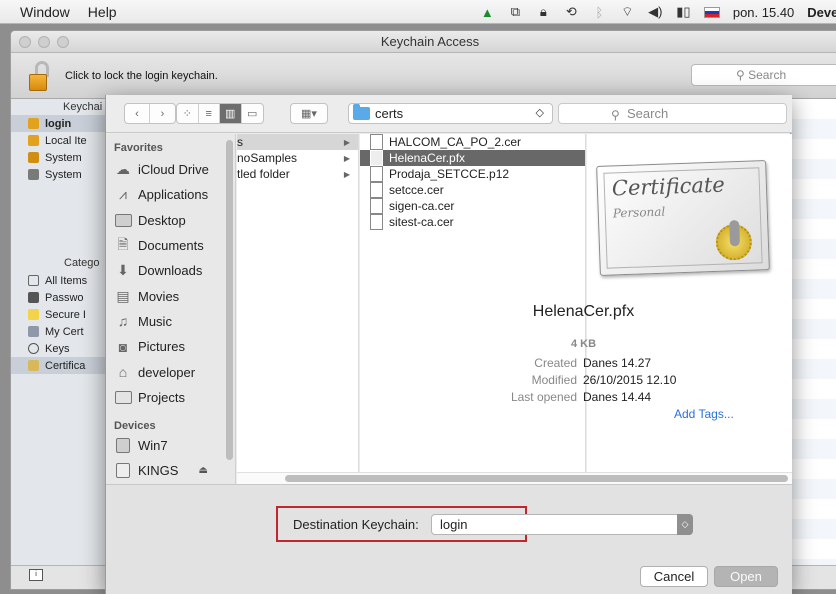 The width and height of the screenshot is (836, 594). What do you see at coordinates (297, 142) in the screenshot?
I see `column-row: s ▶` at bounding box center [297, 142].